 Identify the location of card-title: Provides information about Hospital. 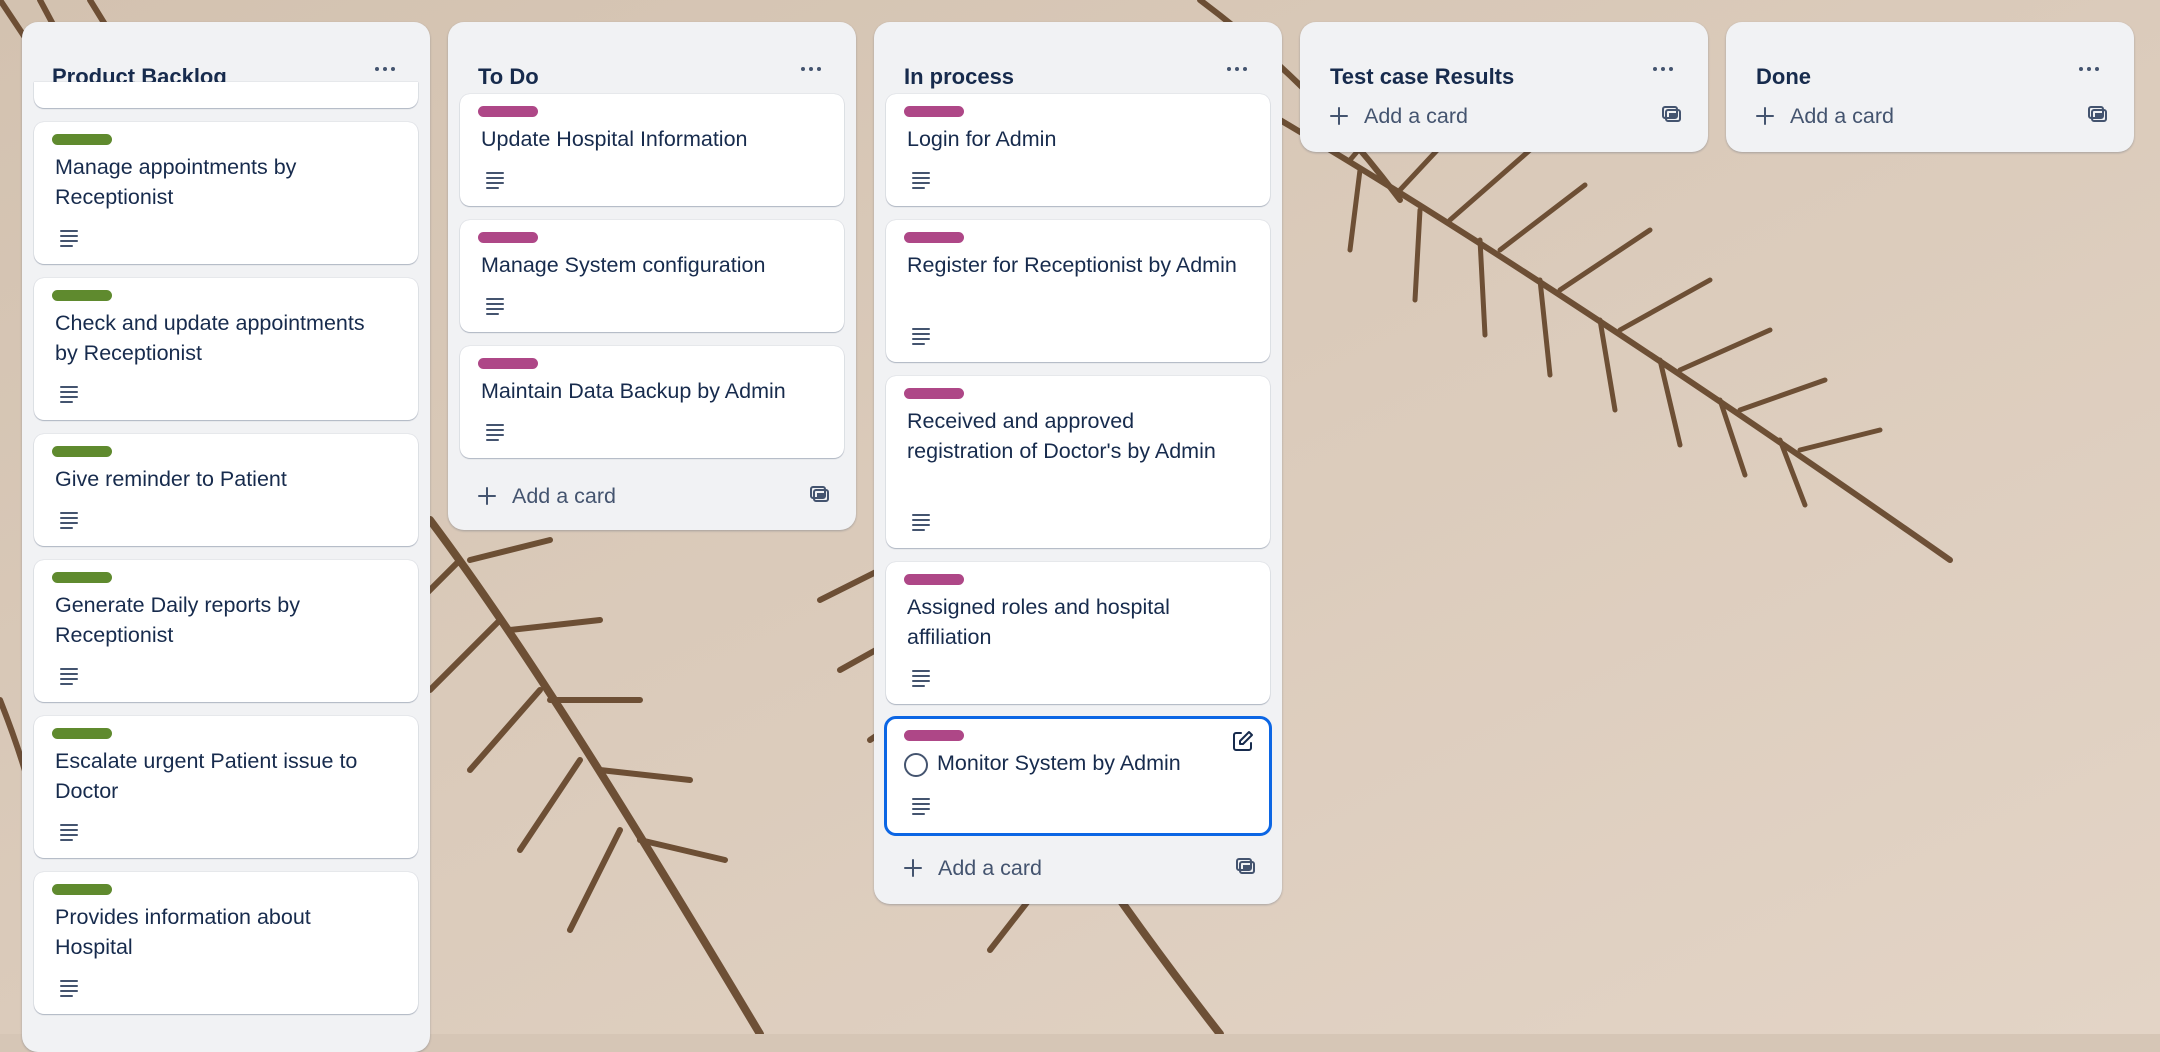
(183, 932).